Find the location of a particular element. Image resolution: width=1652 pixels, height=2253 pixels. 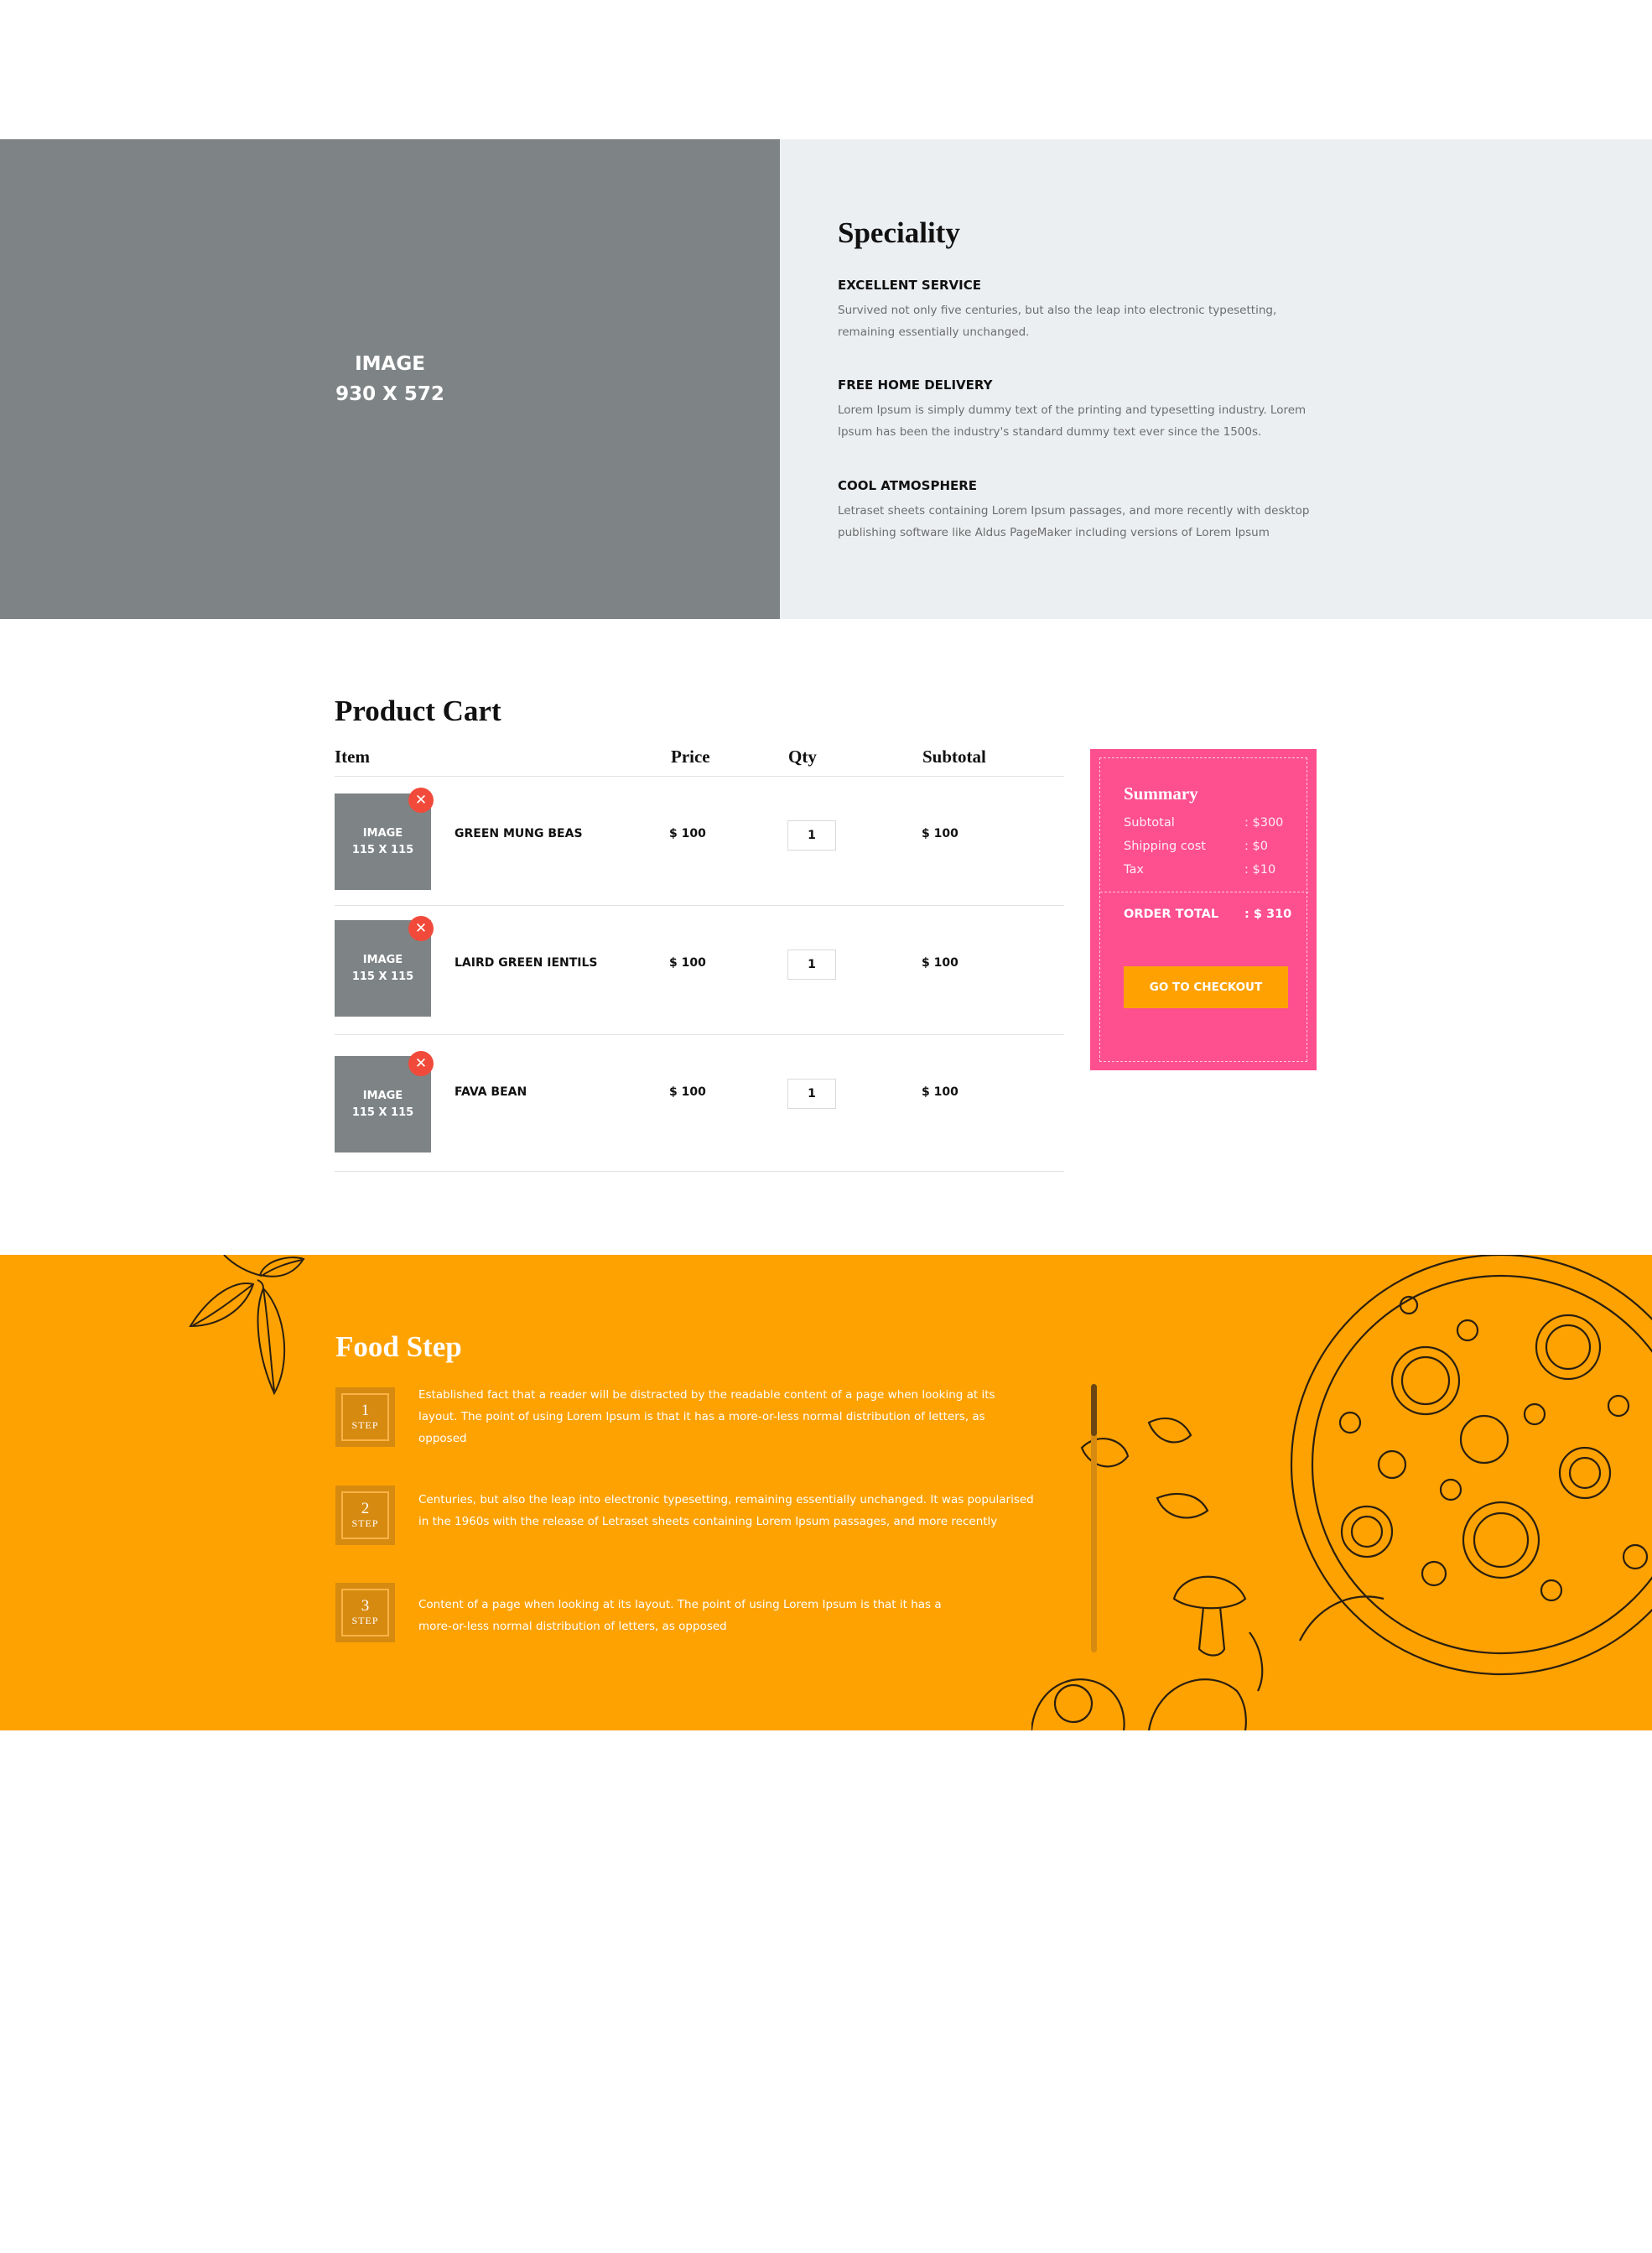

column-header-subtotal: Subtotal is located at coordinates (954, 757).